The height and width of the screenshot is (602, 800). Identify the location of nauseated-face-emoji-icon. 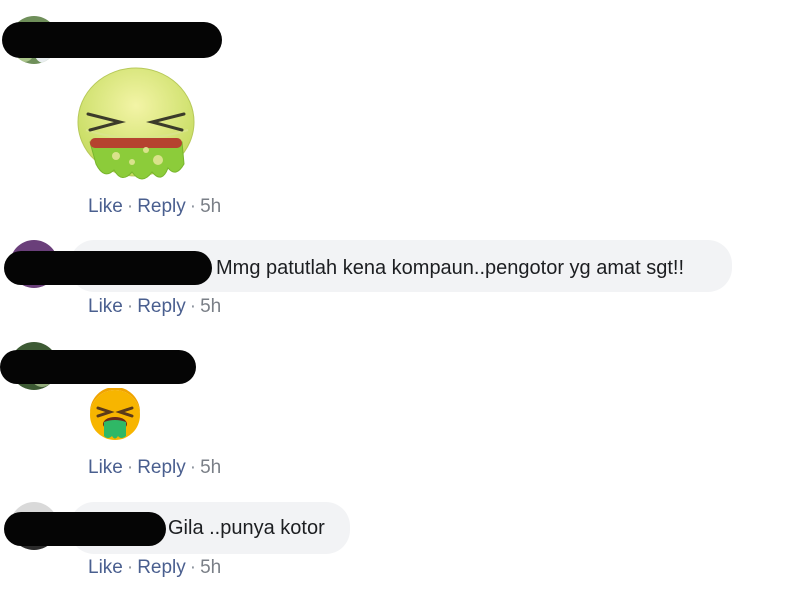
(115, 417).